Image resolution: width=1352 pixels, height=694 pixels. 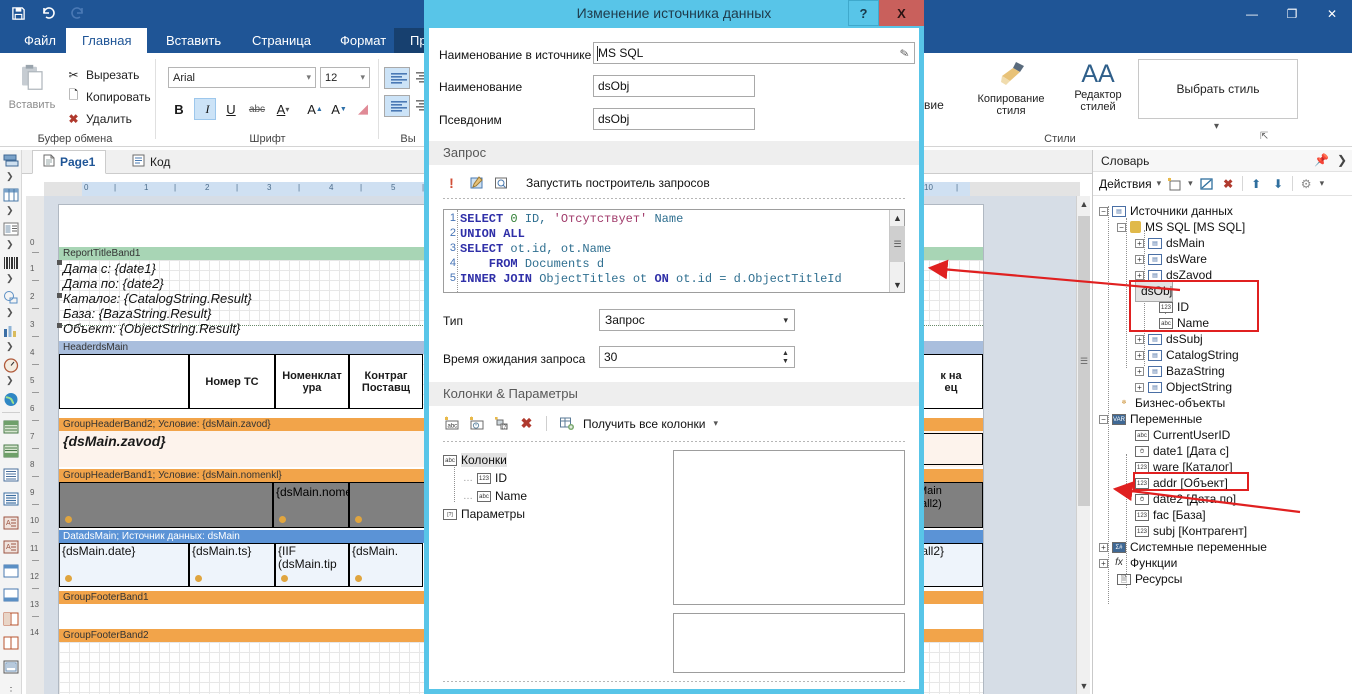 What do you see at coordinates (11, 595) in the screenshot?
I see `page-footer-icon` at bounding box center [11, 595].